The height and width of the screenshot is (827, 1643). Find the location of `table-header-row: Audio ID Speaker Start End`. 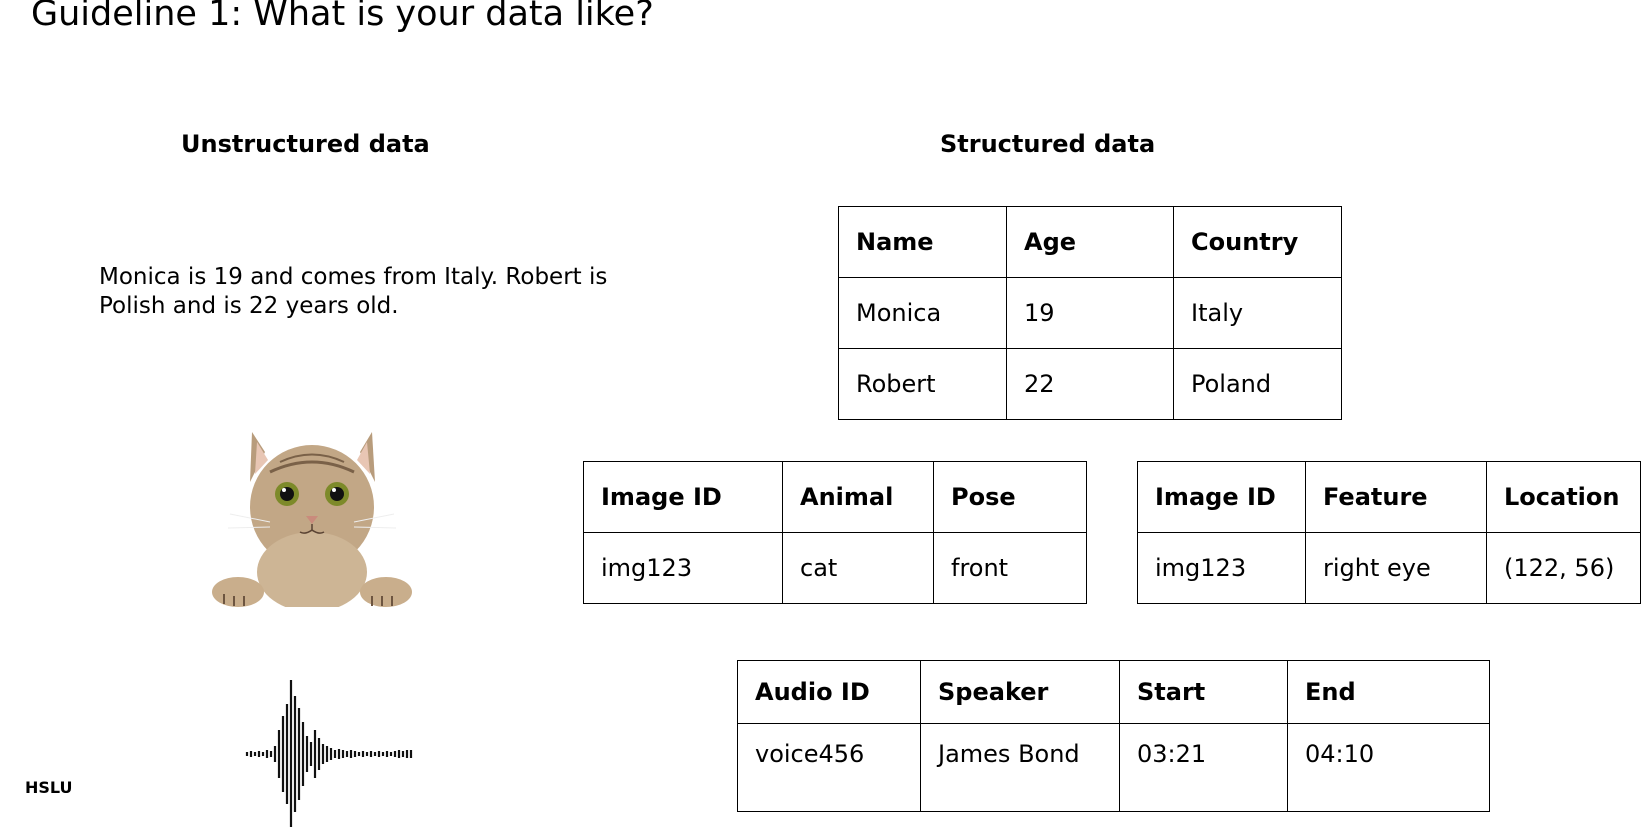

table-header-row: Audio ID Speaker Start End is located at coordinates (1113, 692).